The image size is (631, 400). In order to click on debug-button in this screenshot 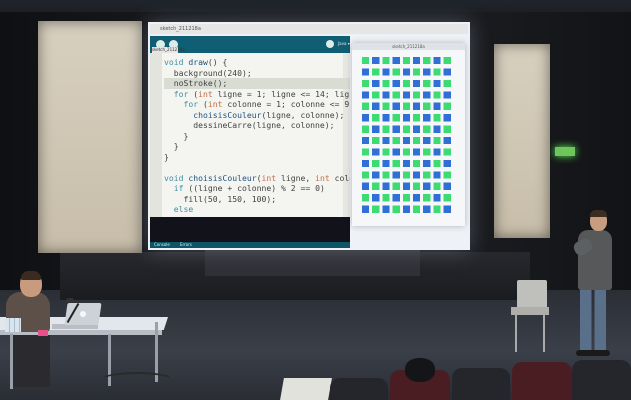, I will do `click(330, 44)`.